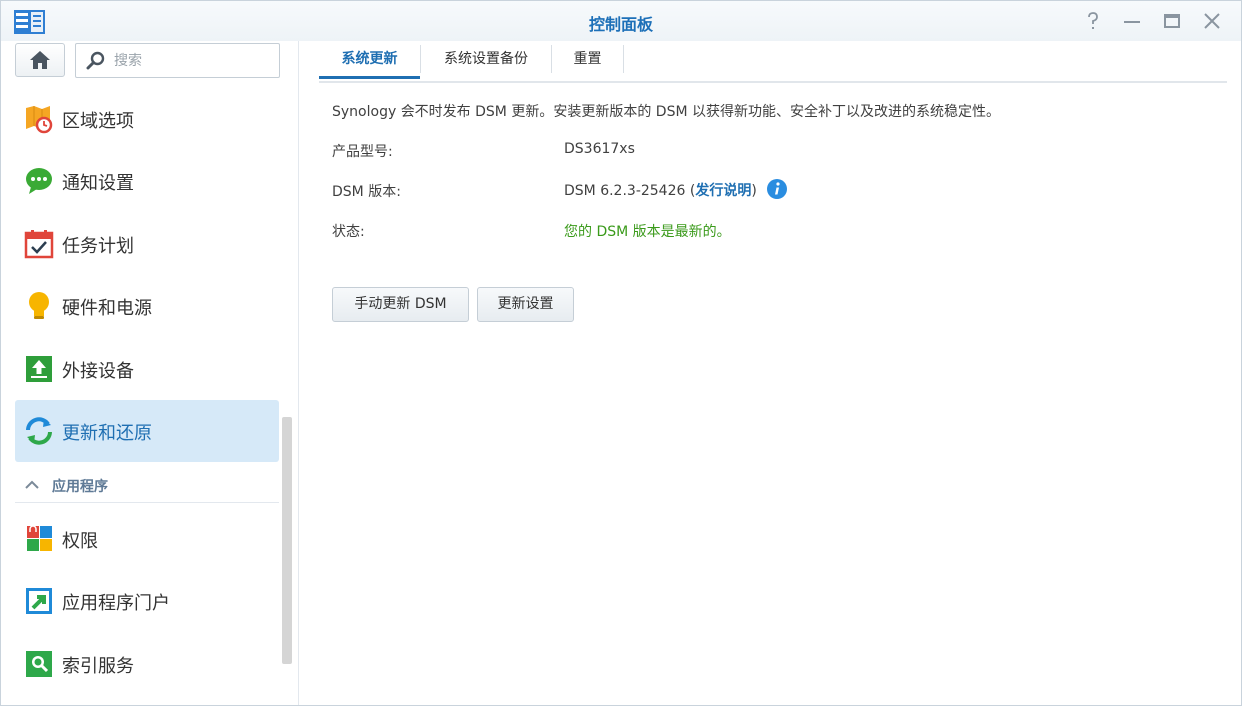  I want to click on hardware-power-icon, so click(39, 305).